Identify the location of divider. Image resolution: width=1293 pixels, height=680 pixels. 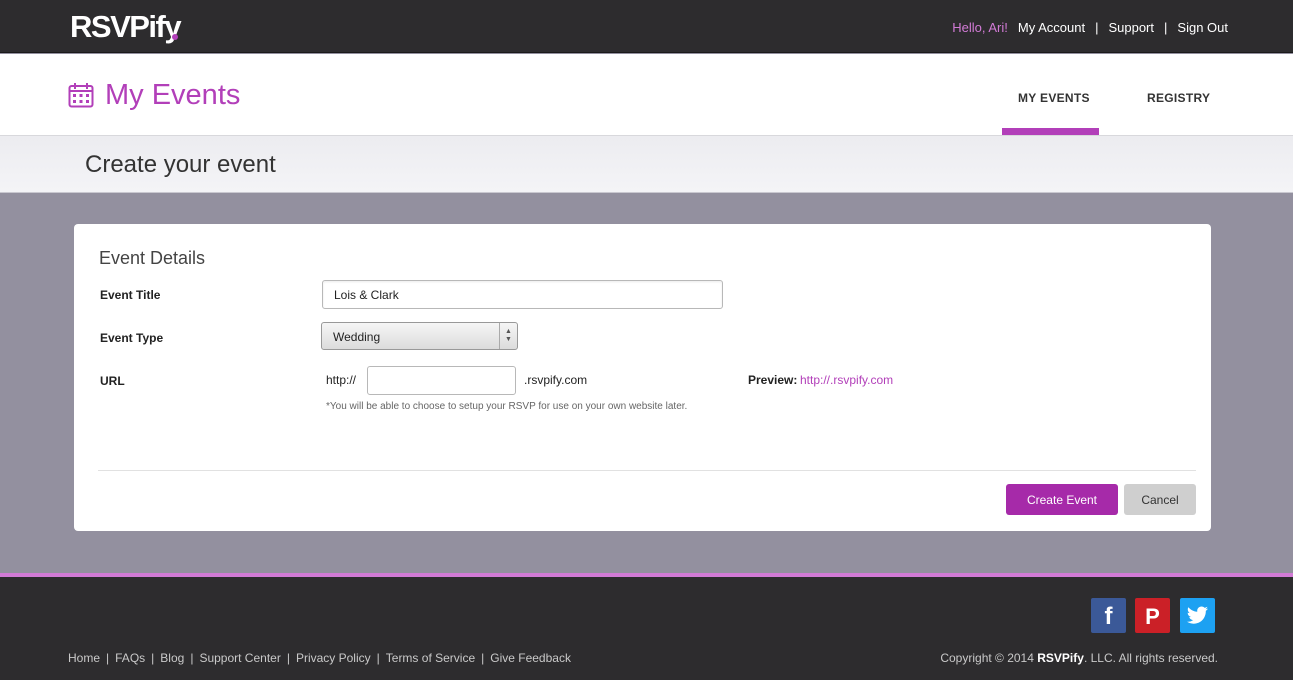
(647, 470).